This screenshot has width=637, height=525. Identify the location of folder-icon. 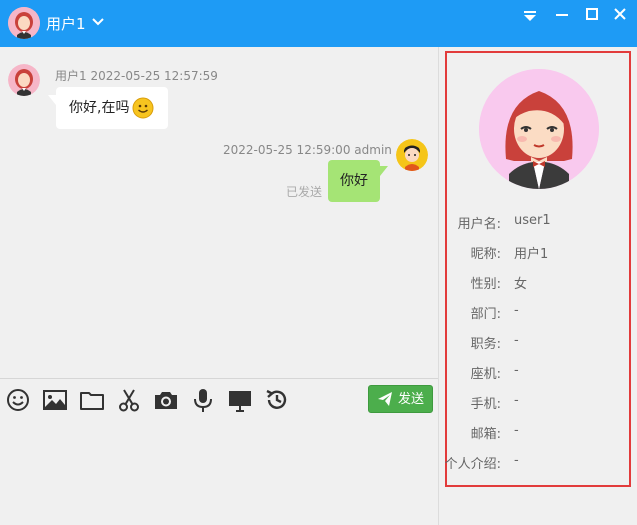
(92, 400).